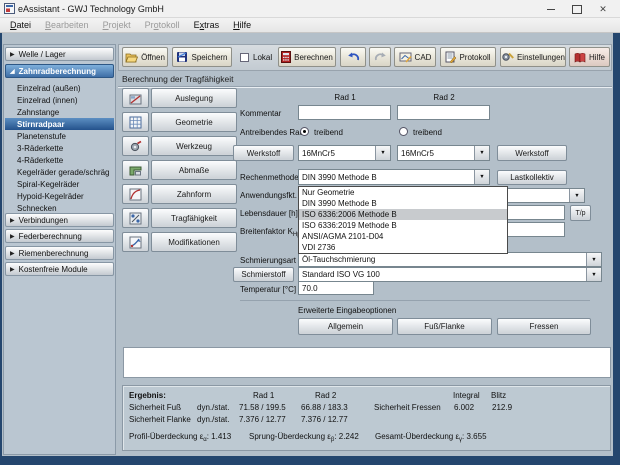 This screenshot has height=465, width=620. Describe the element at coordinates (59, 112) in the screenshot. I see `sidebar-item-zahnstange: Zahnstange` at that location.